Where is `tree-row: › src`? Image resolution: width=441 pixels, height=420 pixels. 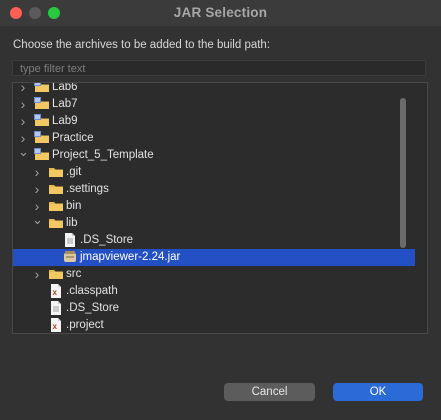
tree-row: › src is located at coordinates (214, 274).